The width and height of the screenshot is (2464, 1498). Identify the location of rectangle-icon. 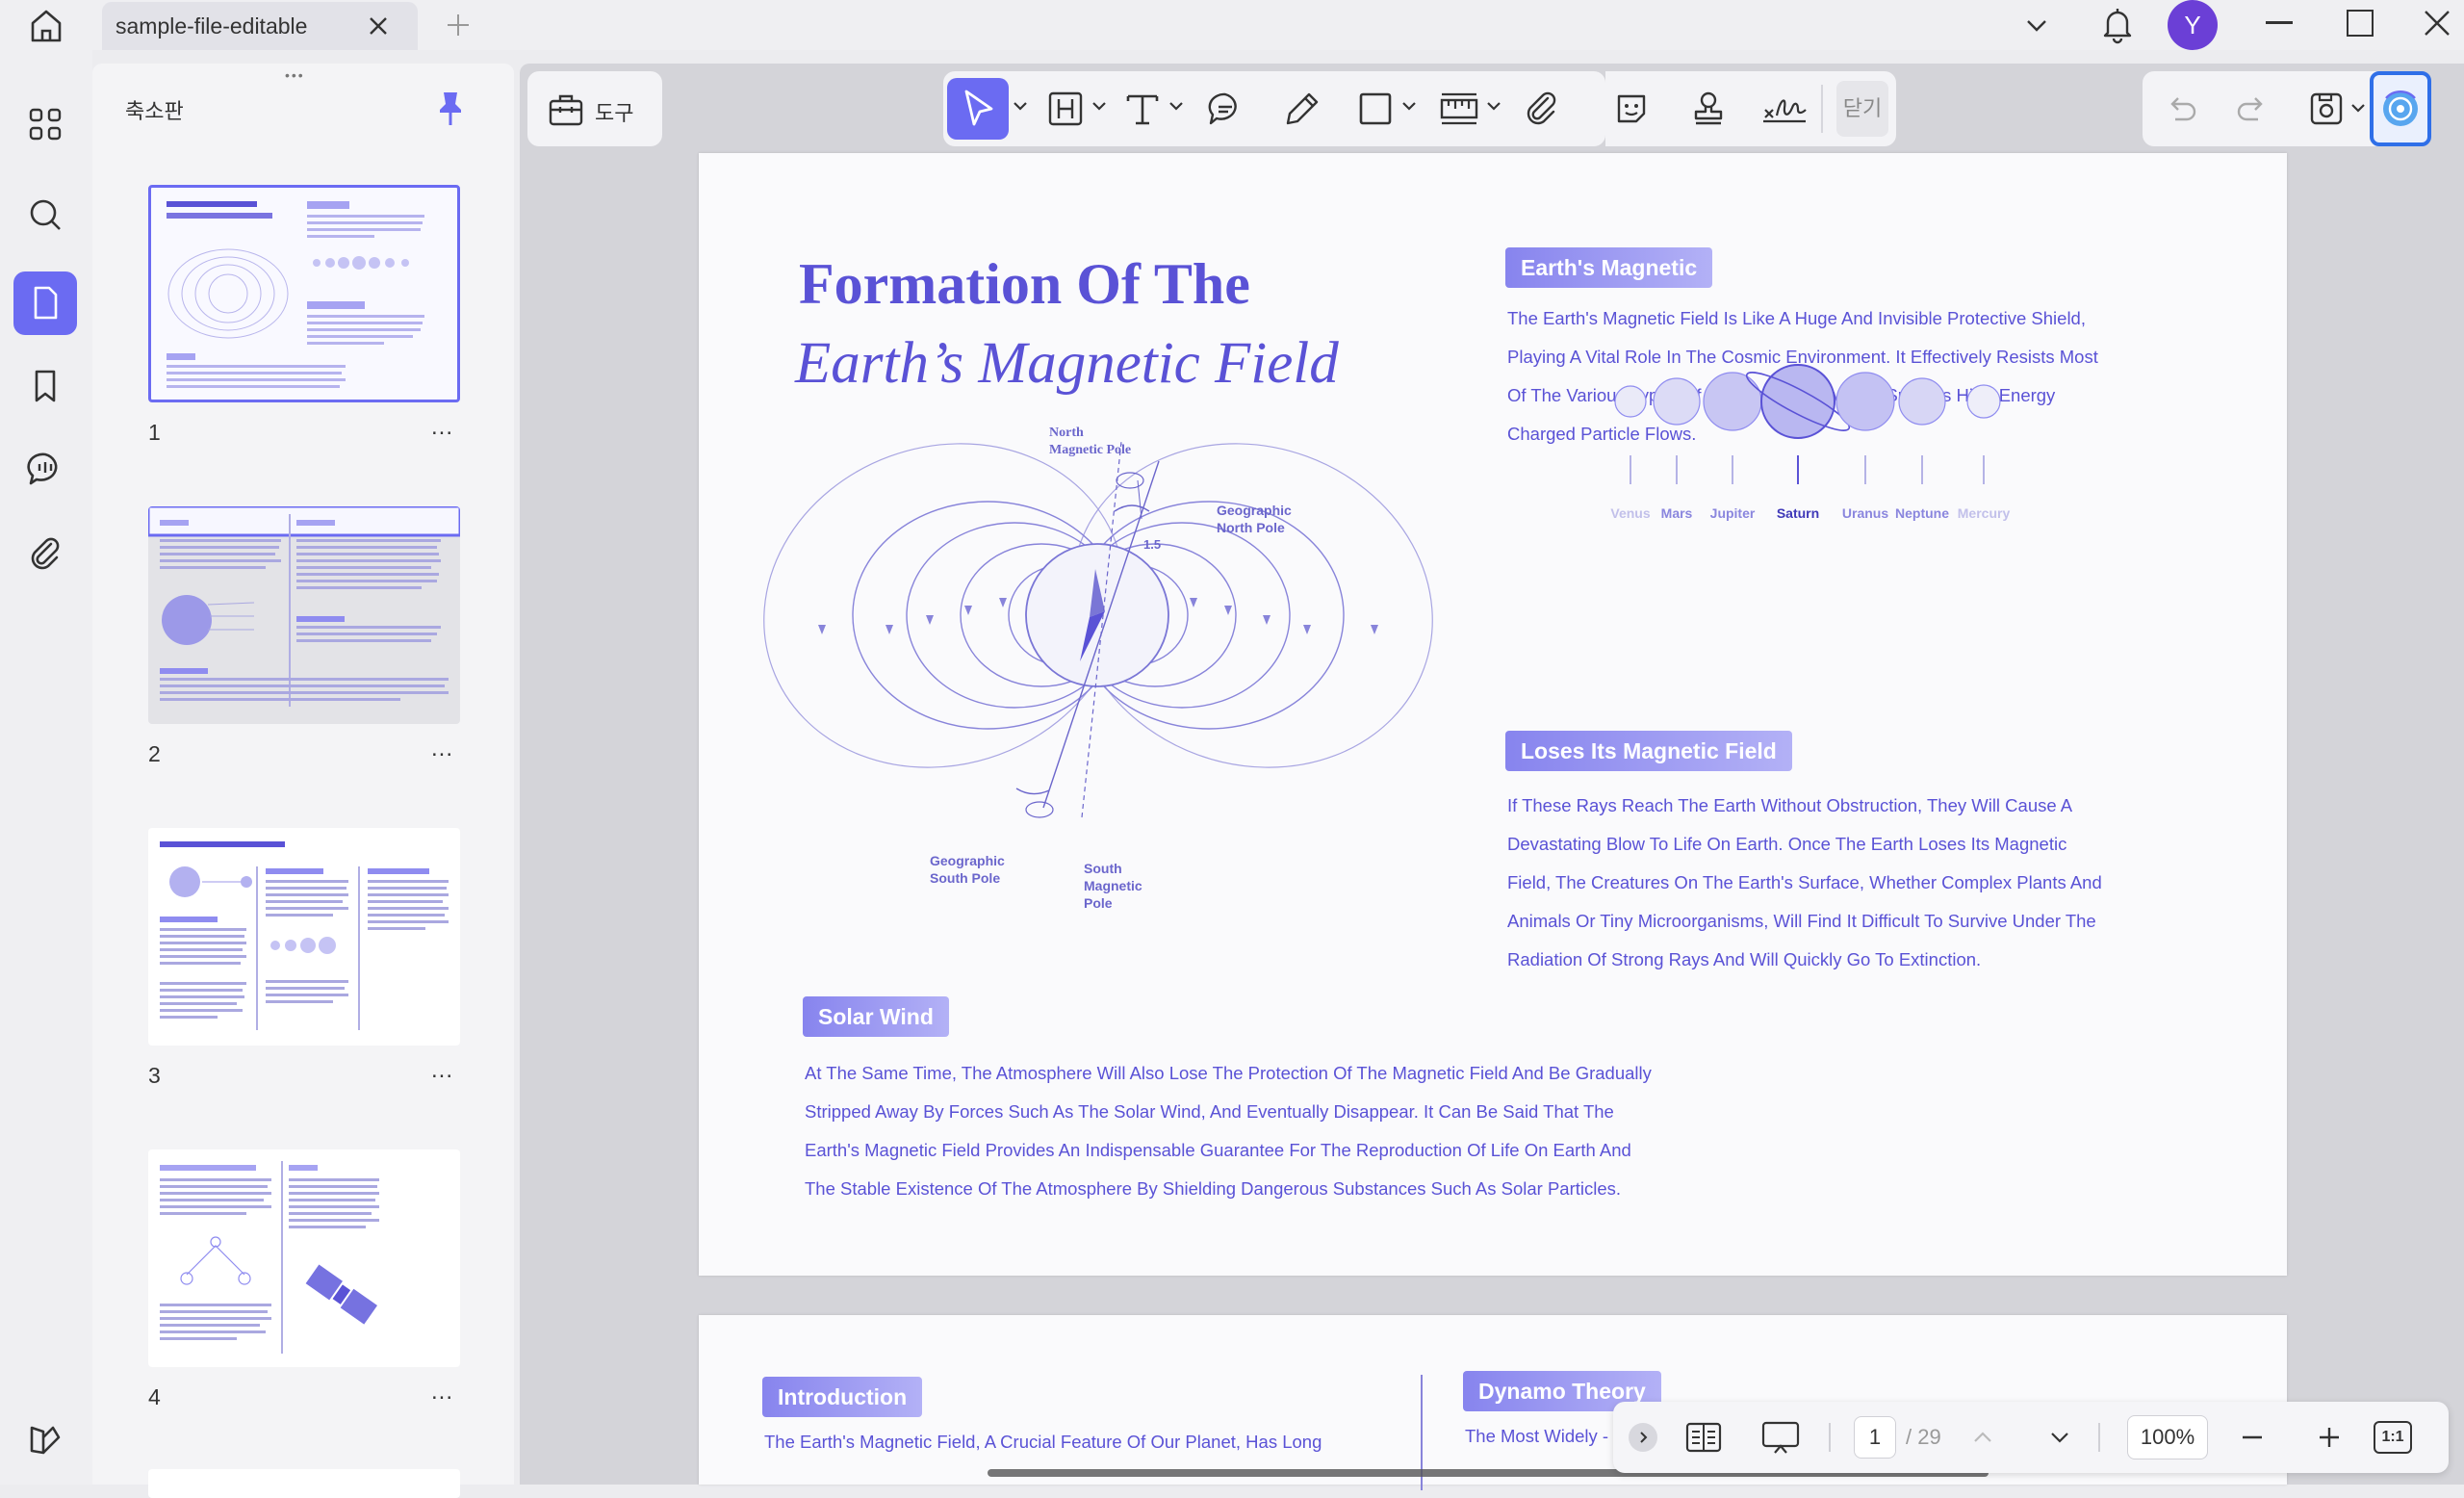
(1375, 109).